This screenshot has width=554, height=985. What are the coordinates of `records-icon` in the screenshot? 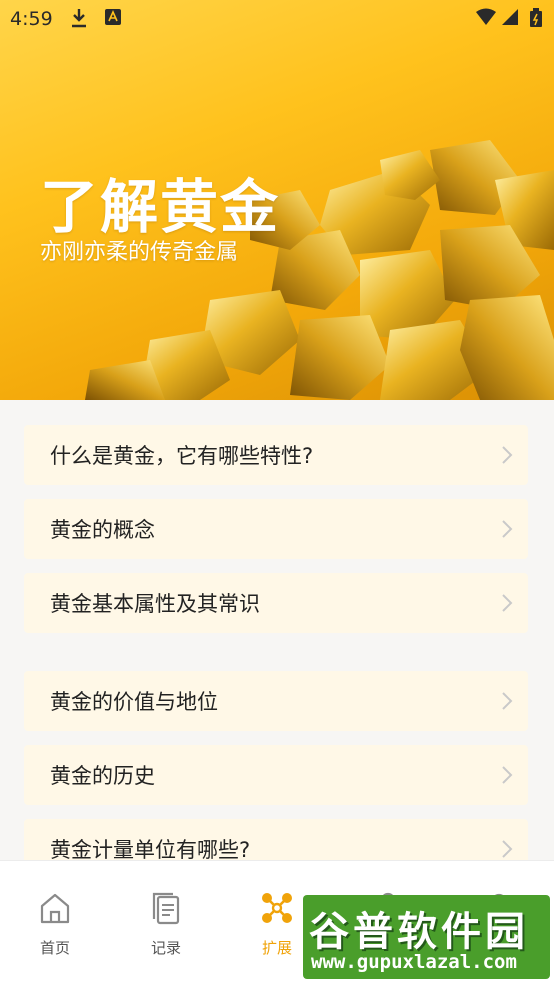 It's located at (166, 908).